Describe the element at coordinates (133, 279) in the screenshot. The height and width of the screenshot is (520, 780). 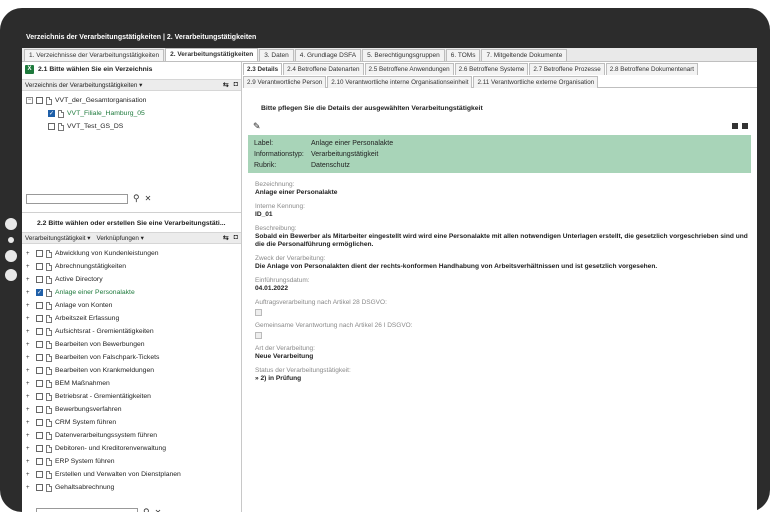
I see `activity-list-item: + Active Directory` at that location.